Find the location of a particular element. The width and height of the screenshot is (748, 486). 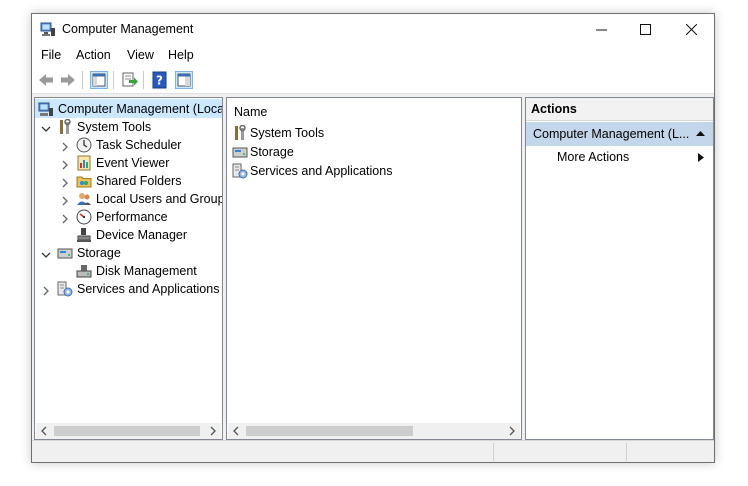

window-title: Computer Management is located at coordinates (128, 29).